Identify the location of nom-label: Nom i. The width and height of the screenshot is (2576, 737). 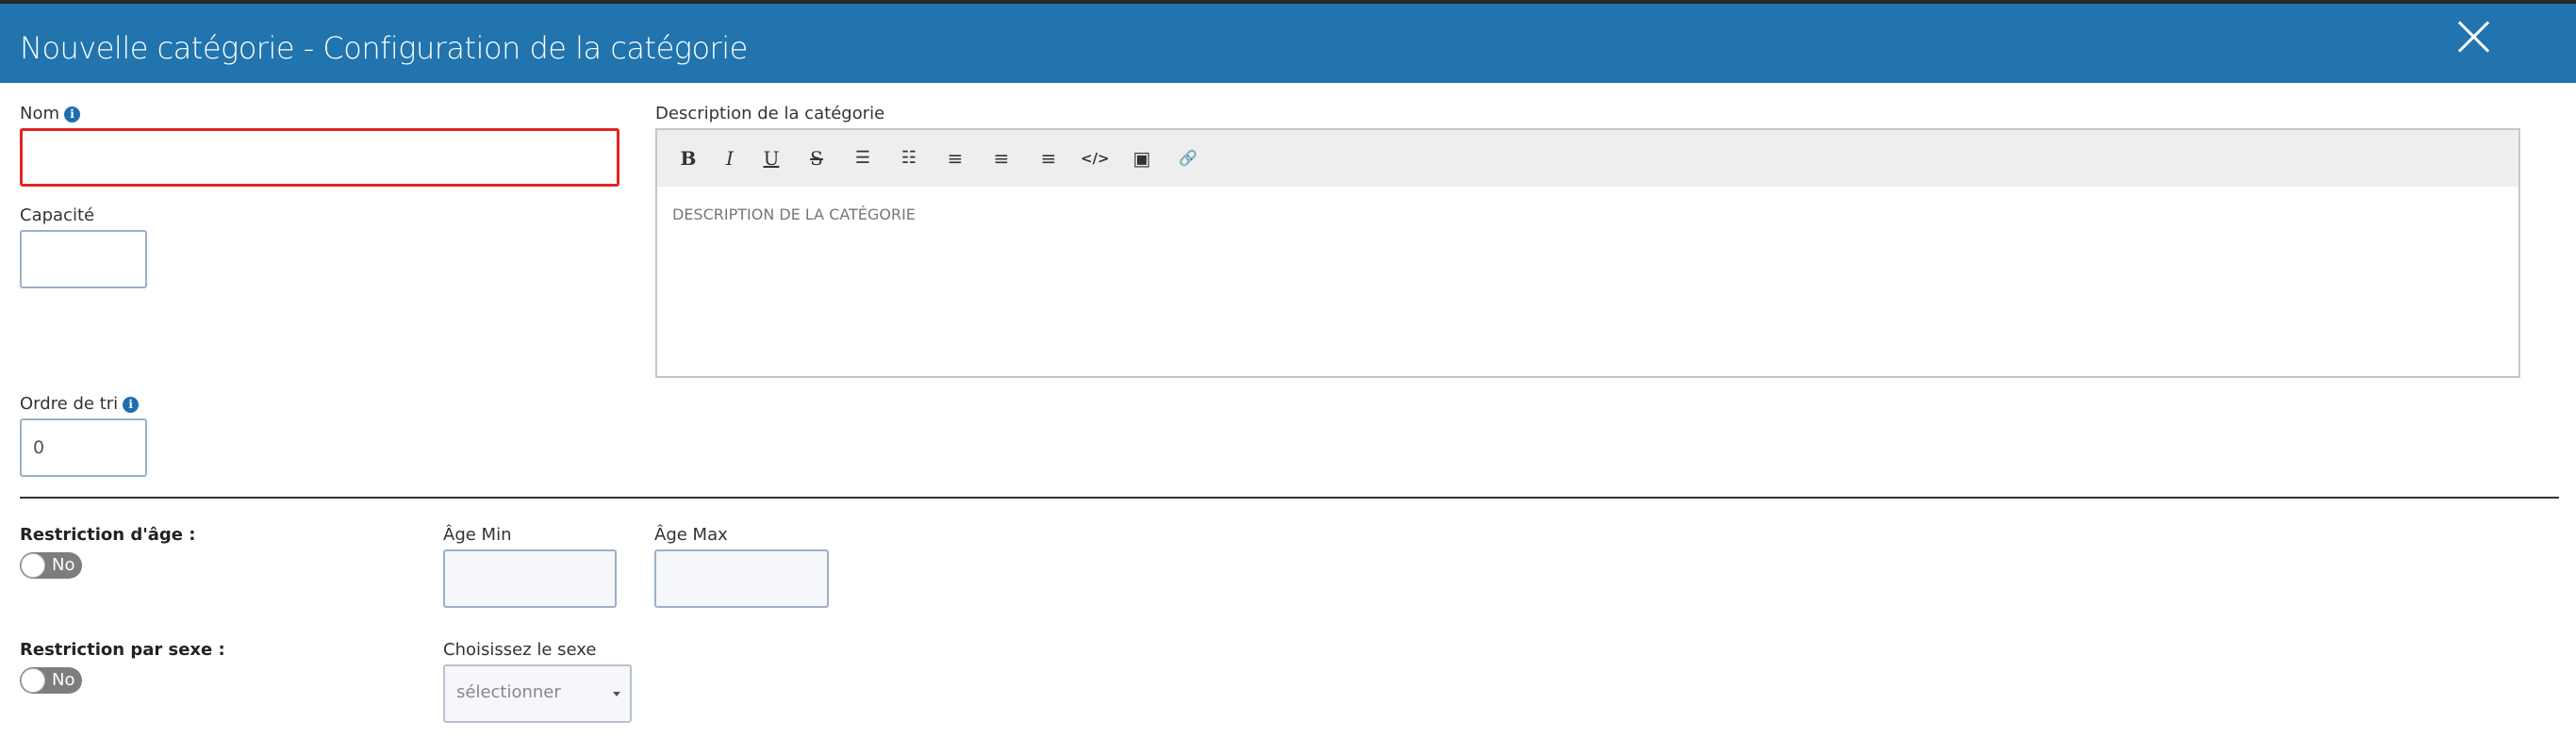
(50, 113).